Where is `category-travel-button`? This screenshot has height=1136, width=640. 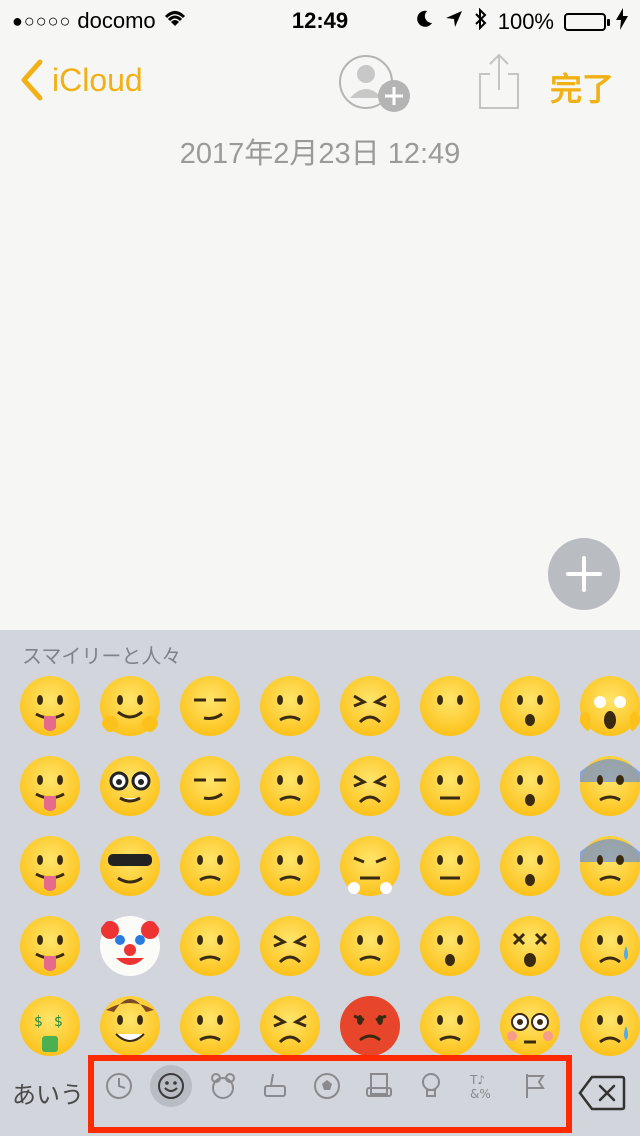
category-travel-button is located at coordinates (379, 1086).